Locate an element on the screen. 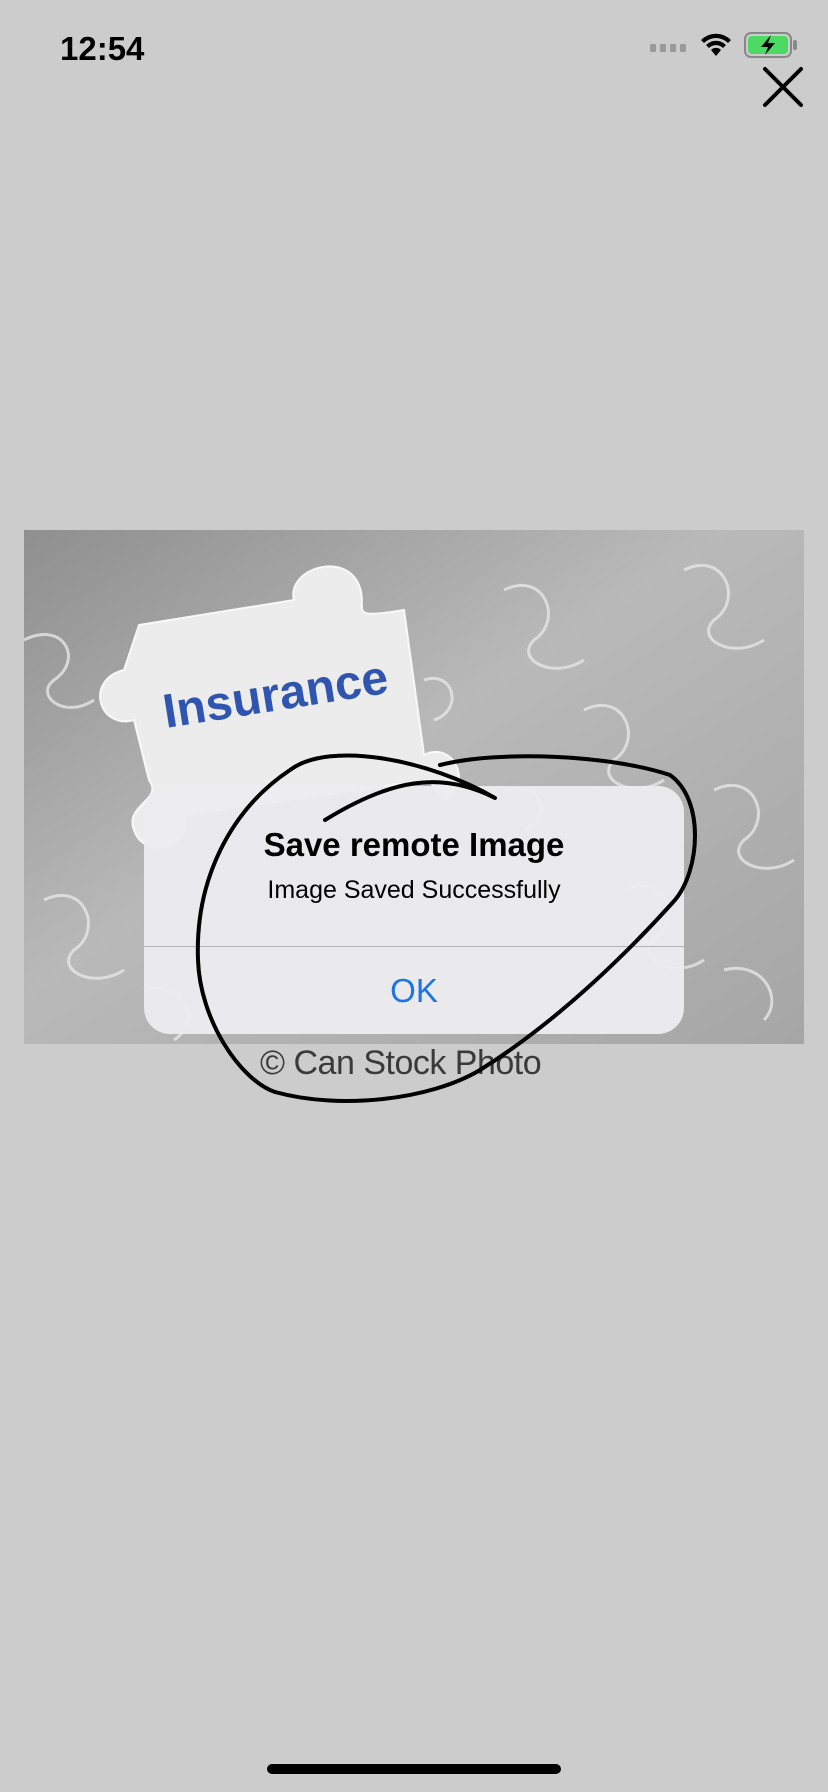  cellular-signal-icon is located at coordinates (669, 48).